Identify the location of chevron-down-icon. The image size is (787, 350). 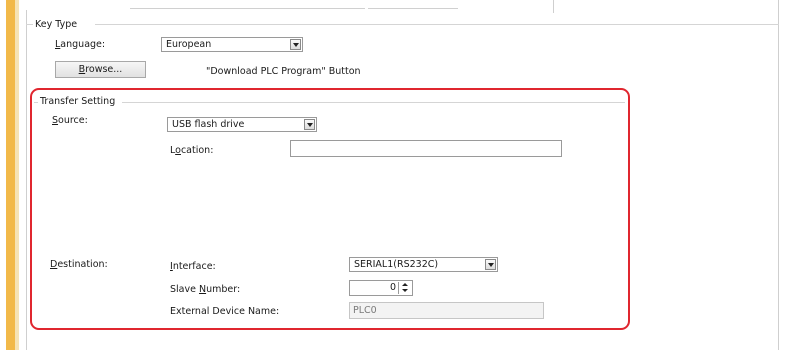
(295, 44).